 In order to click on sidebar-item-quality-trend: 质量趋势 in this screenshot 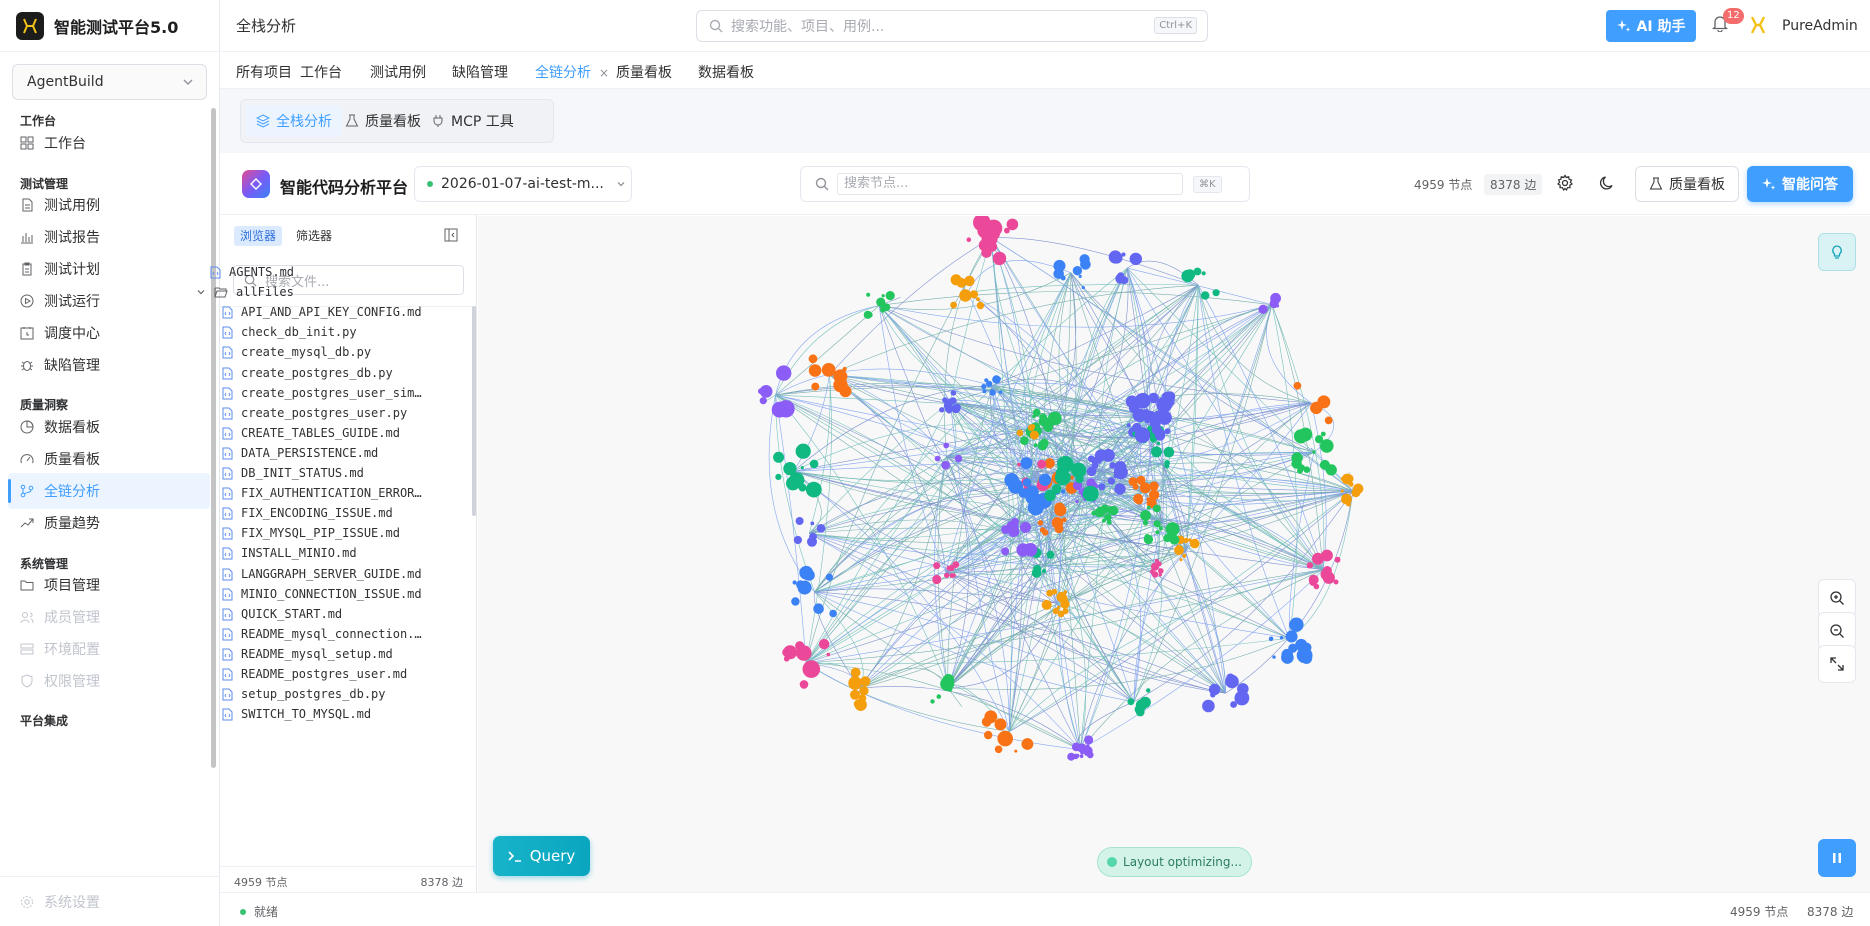, I will do `click(109, 523)`.